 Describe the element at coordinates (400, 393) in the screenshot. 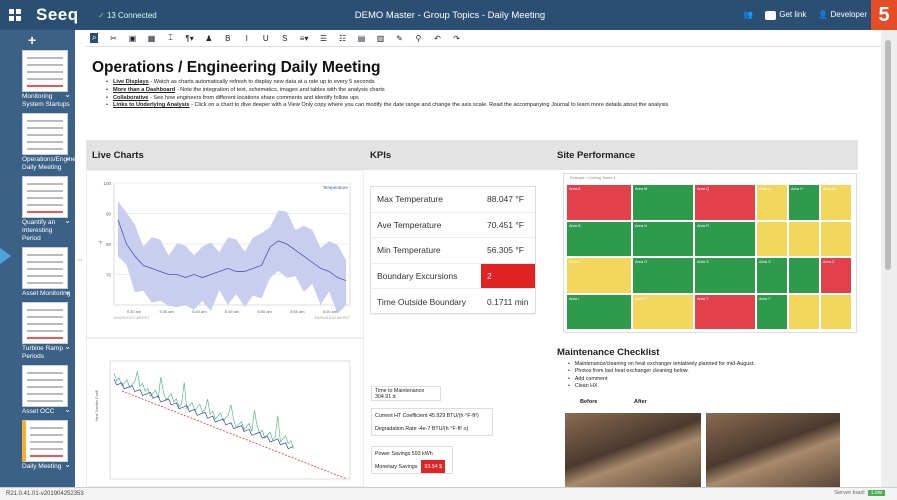

I see `time-to-maintenance: Time to Maintenance 304.91 d` at that location.